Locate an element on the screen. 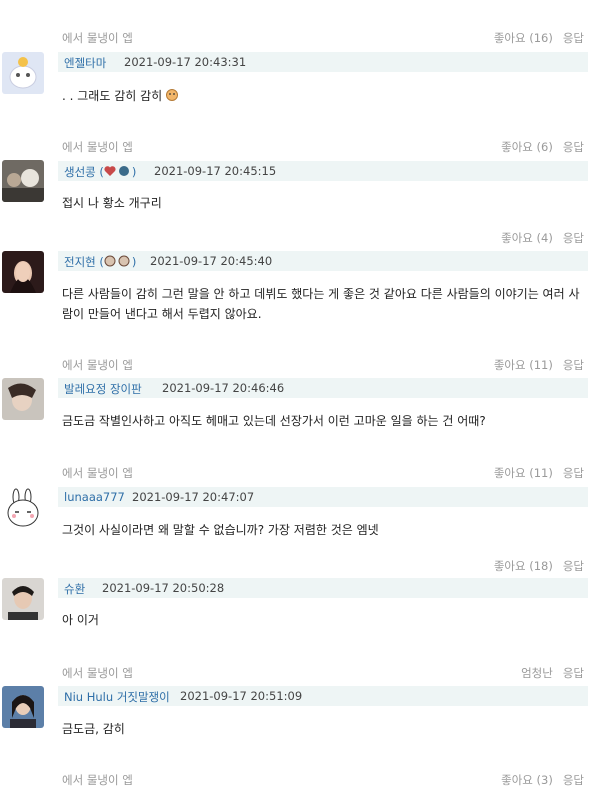  comment-meta-row: 좋아요 (4) 응답 is located at coordinates (300, 237).